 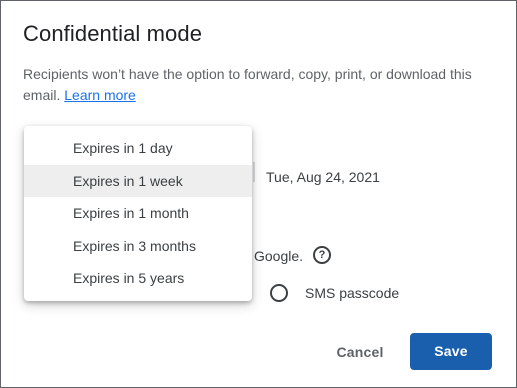 I want to click on sms-passcode-label: SMS passcode, so click(x=352, y=293).